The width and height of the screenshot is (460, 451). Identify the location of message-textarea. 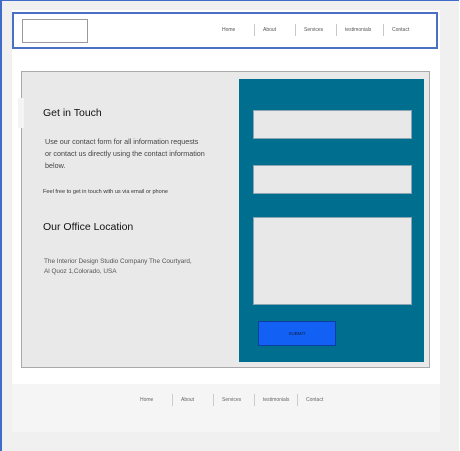
(332, 261).